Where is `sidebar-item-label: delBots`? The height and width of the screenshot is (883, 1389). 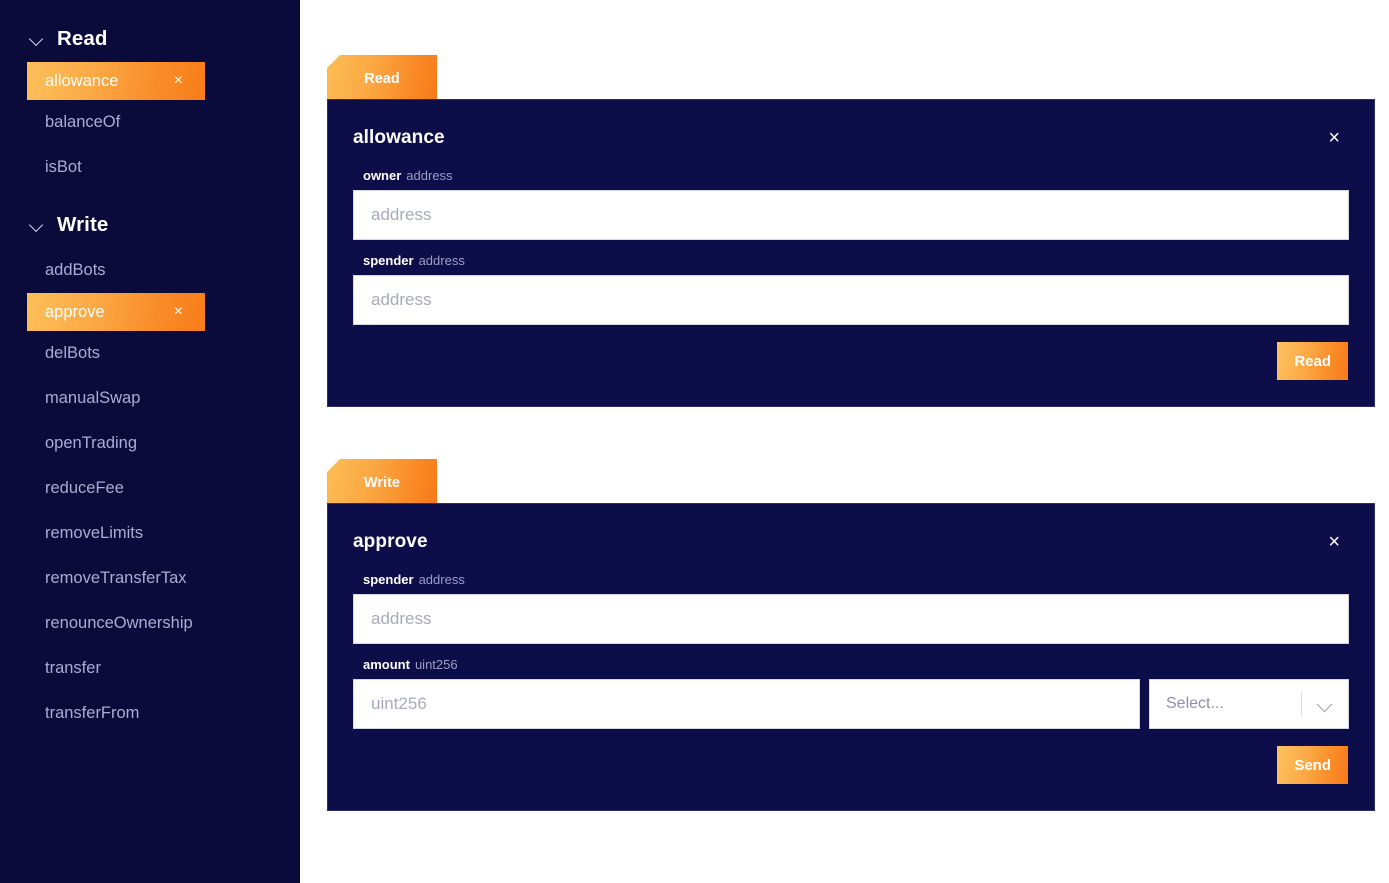 sidebar-item-label: delBots is located at coordinates (73, 353).